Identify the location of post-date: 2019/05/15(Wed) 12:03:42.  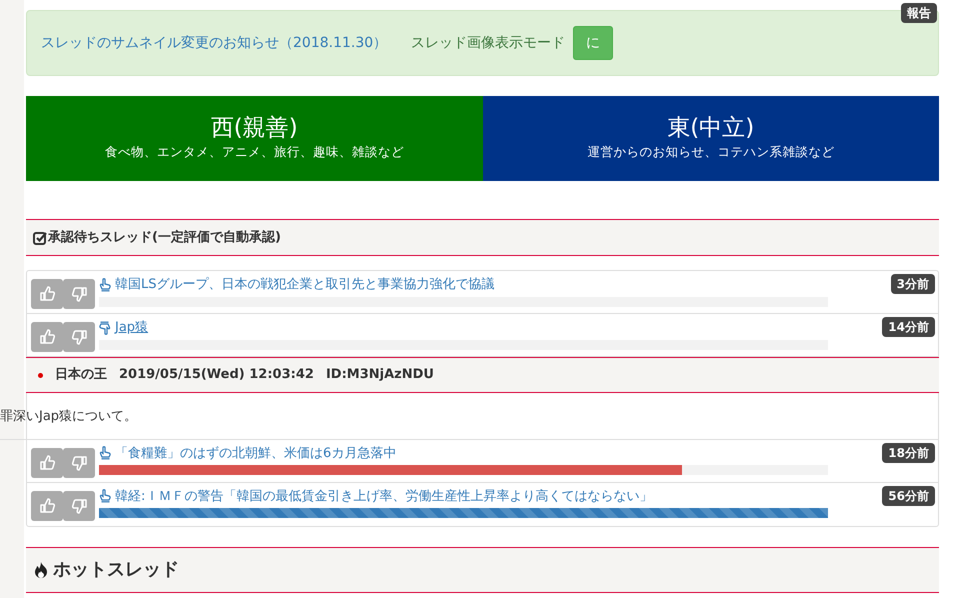
(216, 375).